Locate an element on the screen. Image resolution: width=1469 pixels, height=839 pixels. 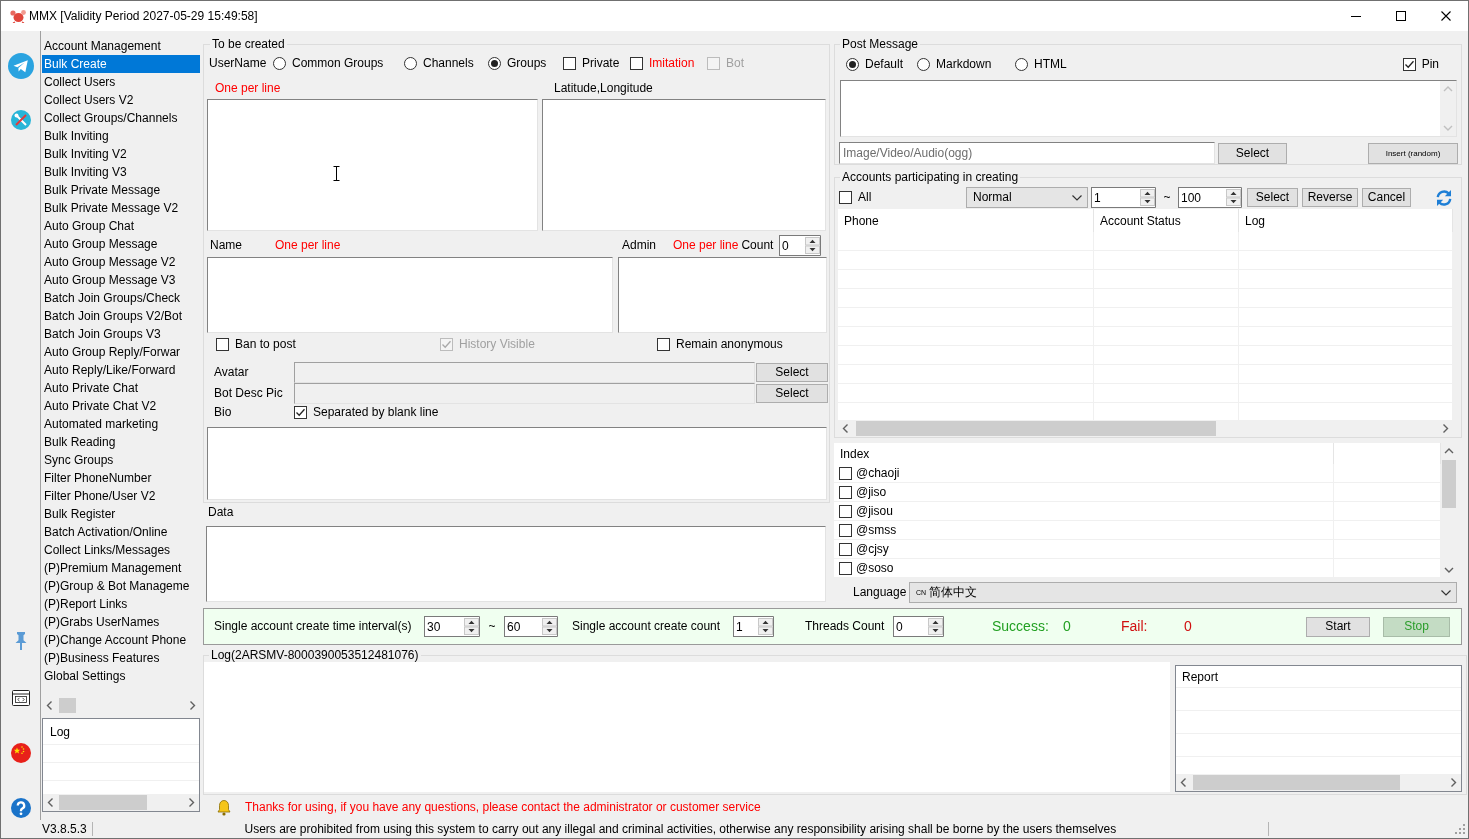
sidebar-item: Bulk Register is located at coordinates (121, 514).